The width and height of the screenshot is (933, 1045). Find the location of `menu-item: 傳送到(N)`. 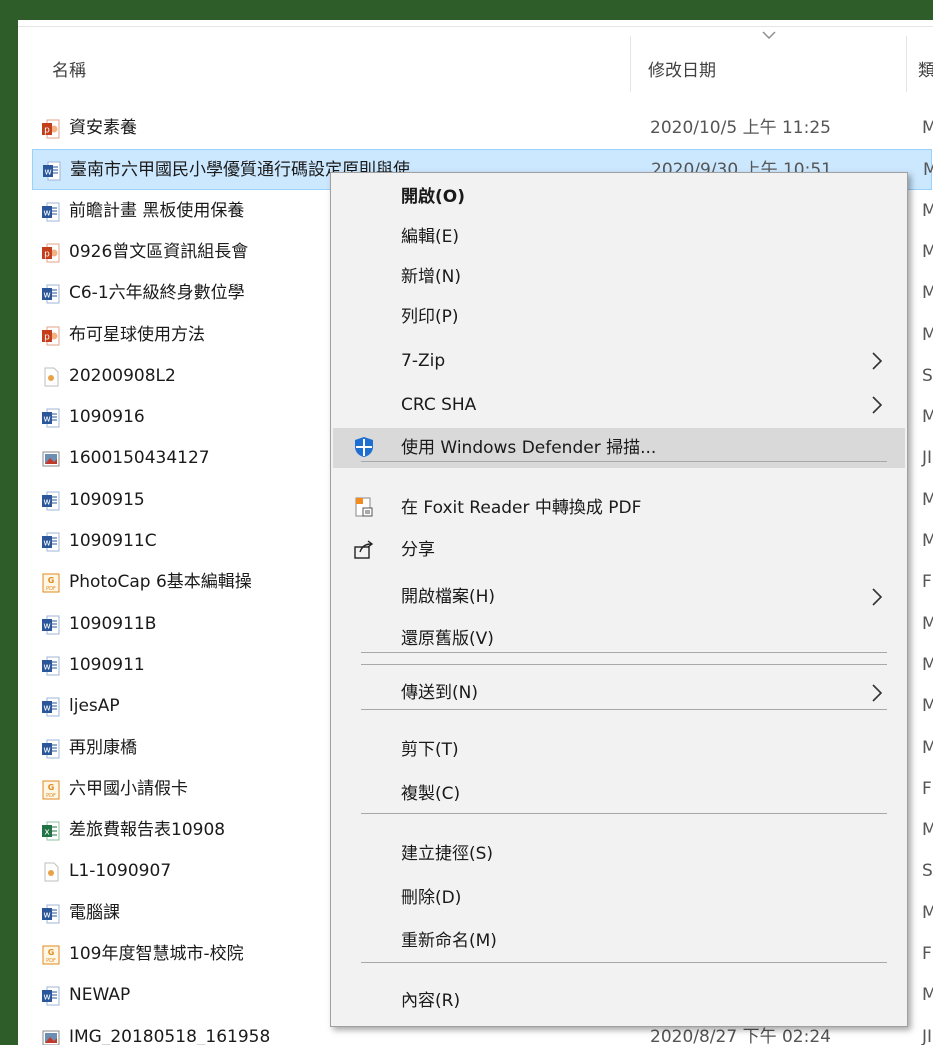

menu-item: 傳送到(N) is located at coordinates (619, 693).